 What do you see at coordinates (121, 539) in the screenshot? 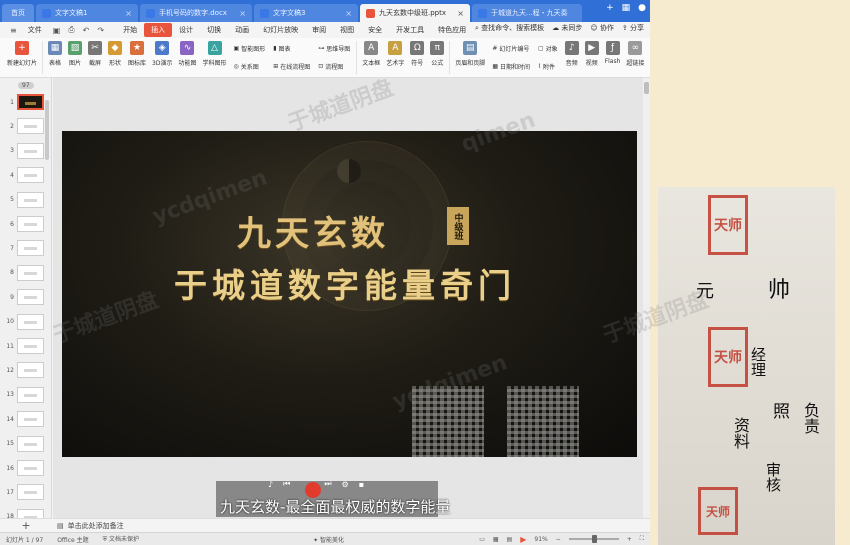
I see `protect-status: ⛨ 文档未保护` at bounding box center [121, 539].